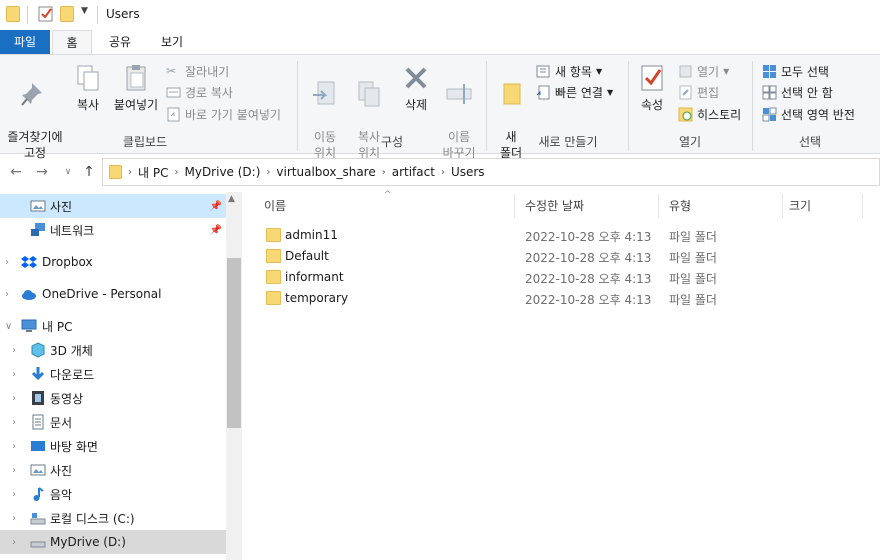 This screenshot has width=880, height=560. Describe the element at coordinates (808, 114) in the screenshot. I see `invert-selection-button: 선택 영역 반전` at that location.